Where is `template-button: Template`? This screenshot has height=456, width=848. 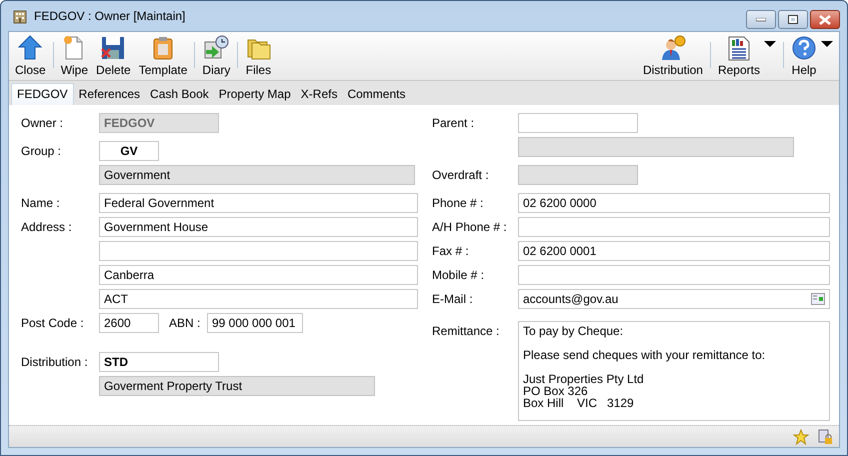
template-button: Template is located at coordinates (163, 56).